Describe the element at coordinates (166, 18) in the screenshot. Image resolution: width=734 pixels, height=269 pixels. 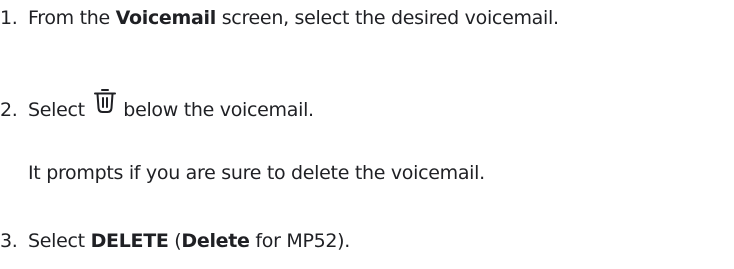
I see `step-bold-text: Voicemail` at that location.